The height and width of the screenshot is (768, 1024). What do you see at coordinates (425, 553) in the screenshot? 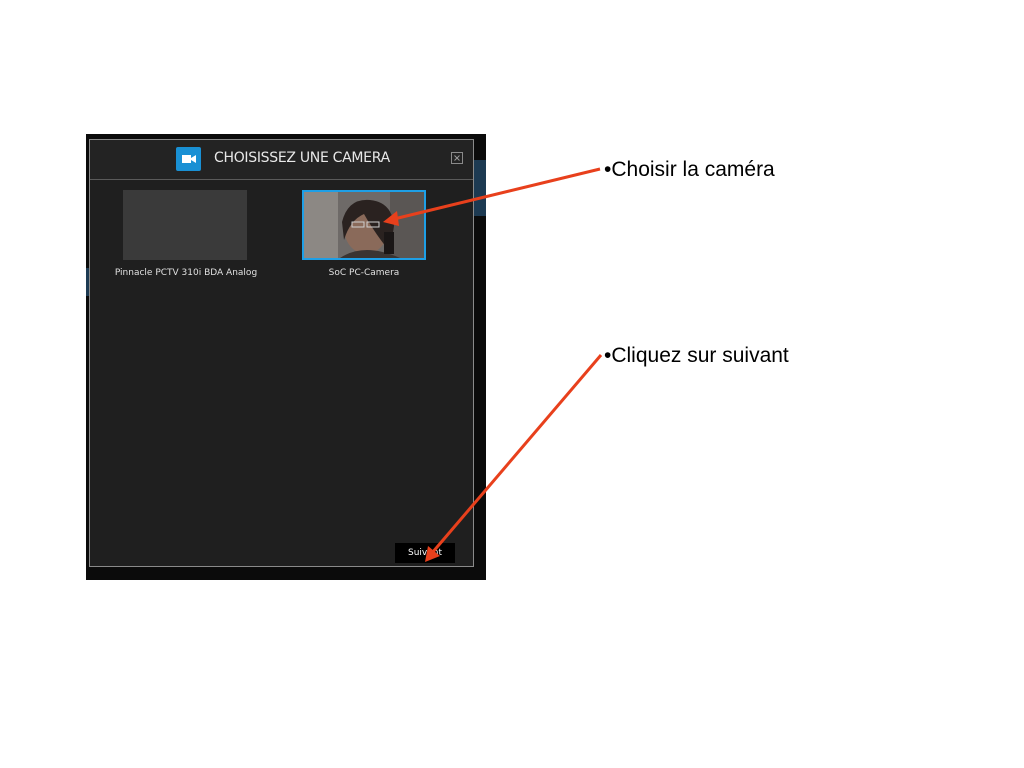
I see `next-button: Suivant` at bounding box center [425, 553].